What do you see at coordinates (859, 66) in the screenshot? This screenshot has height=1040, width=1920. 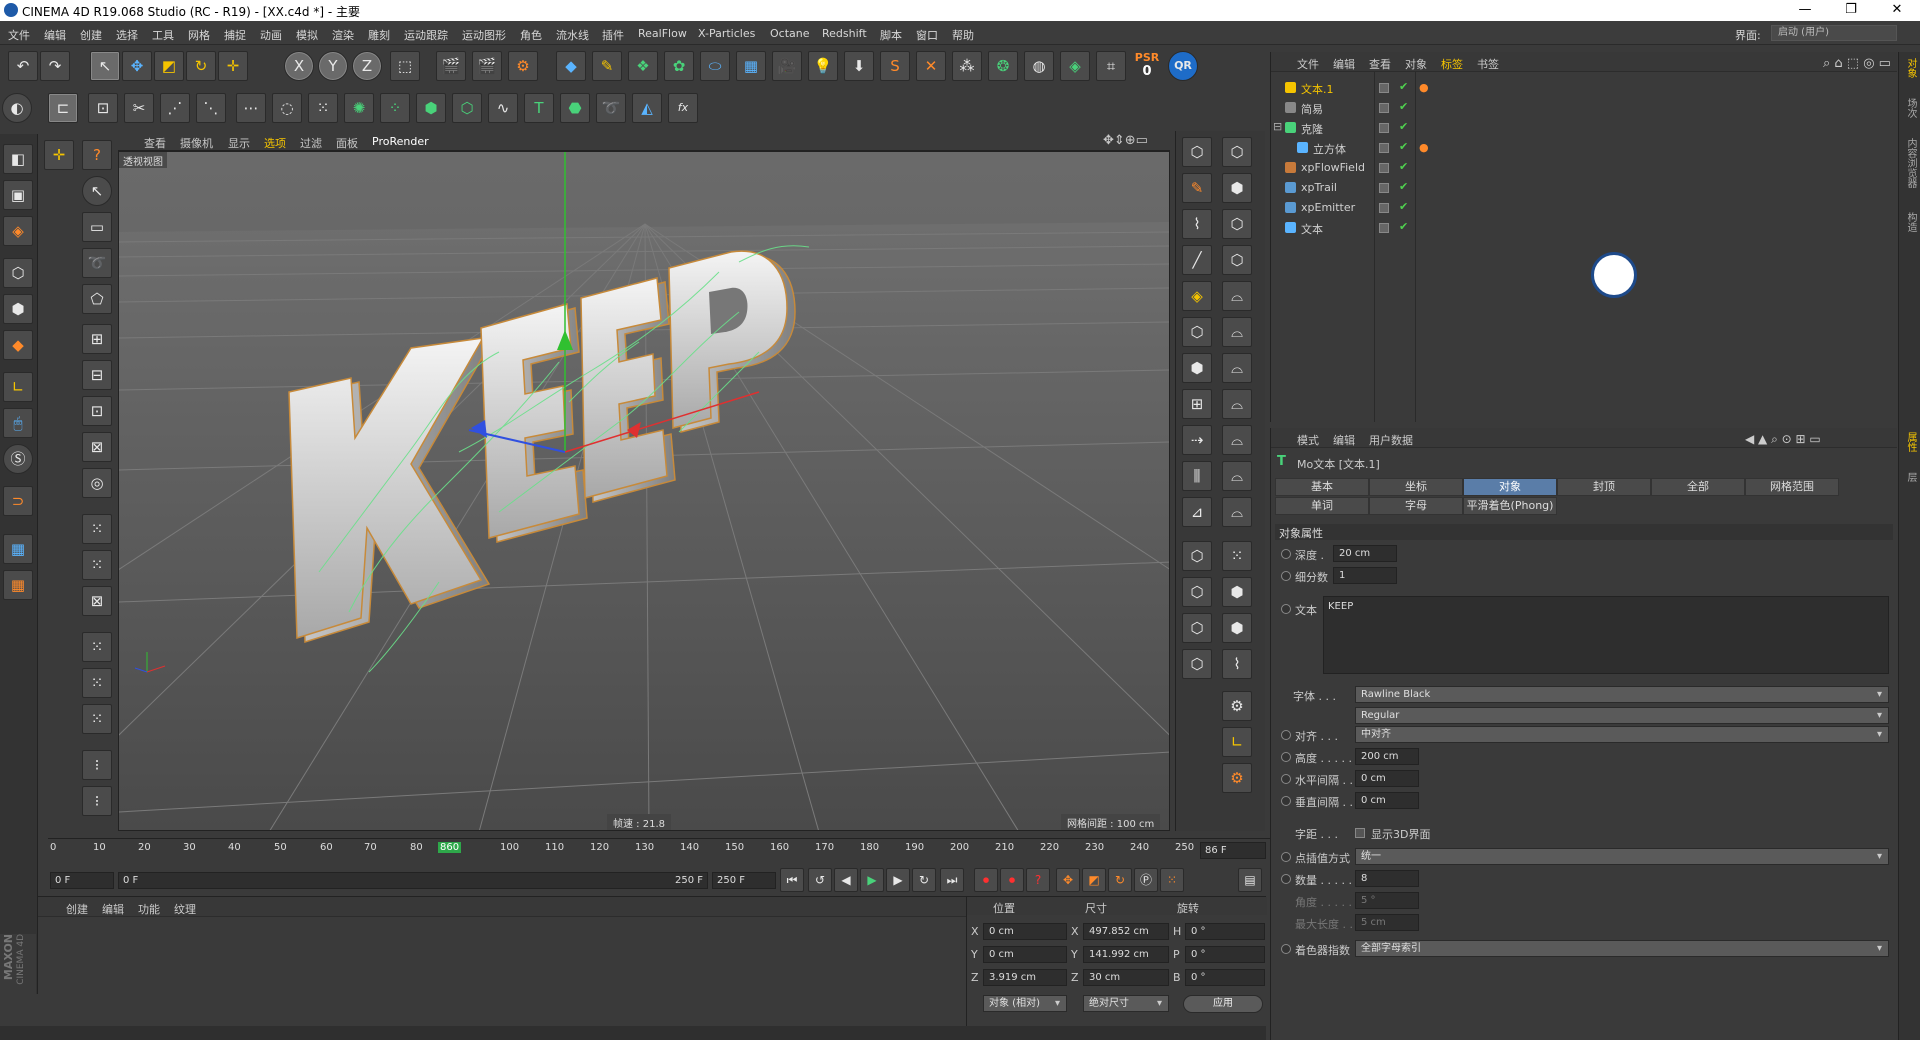 I see `realflow-button: ⬇` at bounding box center [859, 66].